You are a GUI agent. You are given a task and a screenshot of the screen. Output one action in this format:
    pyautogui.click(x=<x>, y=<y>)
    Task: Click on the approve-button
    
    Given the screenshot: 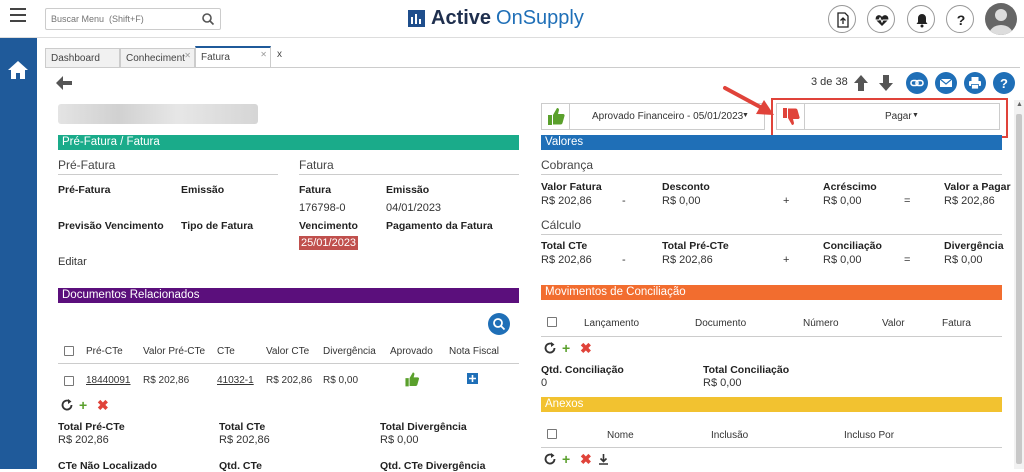 What is the action you would take?
    pyautogui.click(x=556, y=116)
    